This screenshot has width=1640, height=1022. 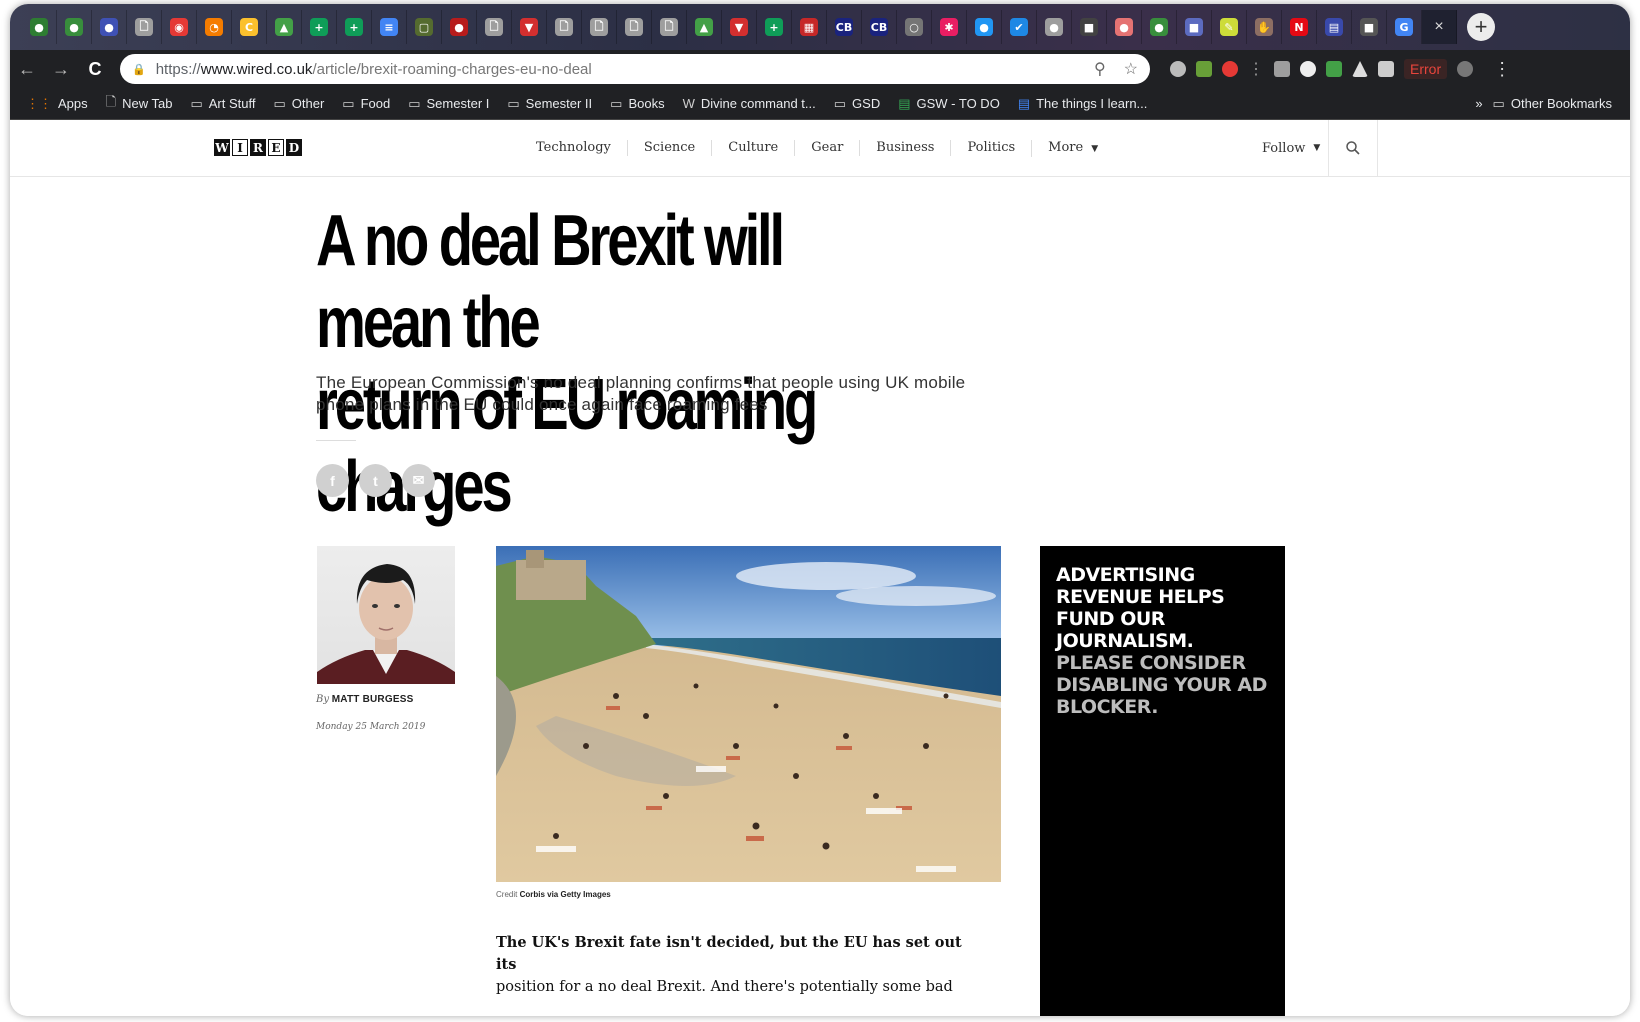 I want to click on bookmark-item: ▭ Semester I, so click(x=448, y=104).